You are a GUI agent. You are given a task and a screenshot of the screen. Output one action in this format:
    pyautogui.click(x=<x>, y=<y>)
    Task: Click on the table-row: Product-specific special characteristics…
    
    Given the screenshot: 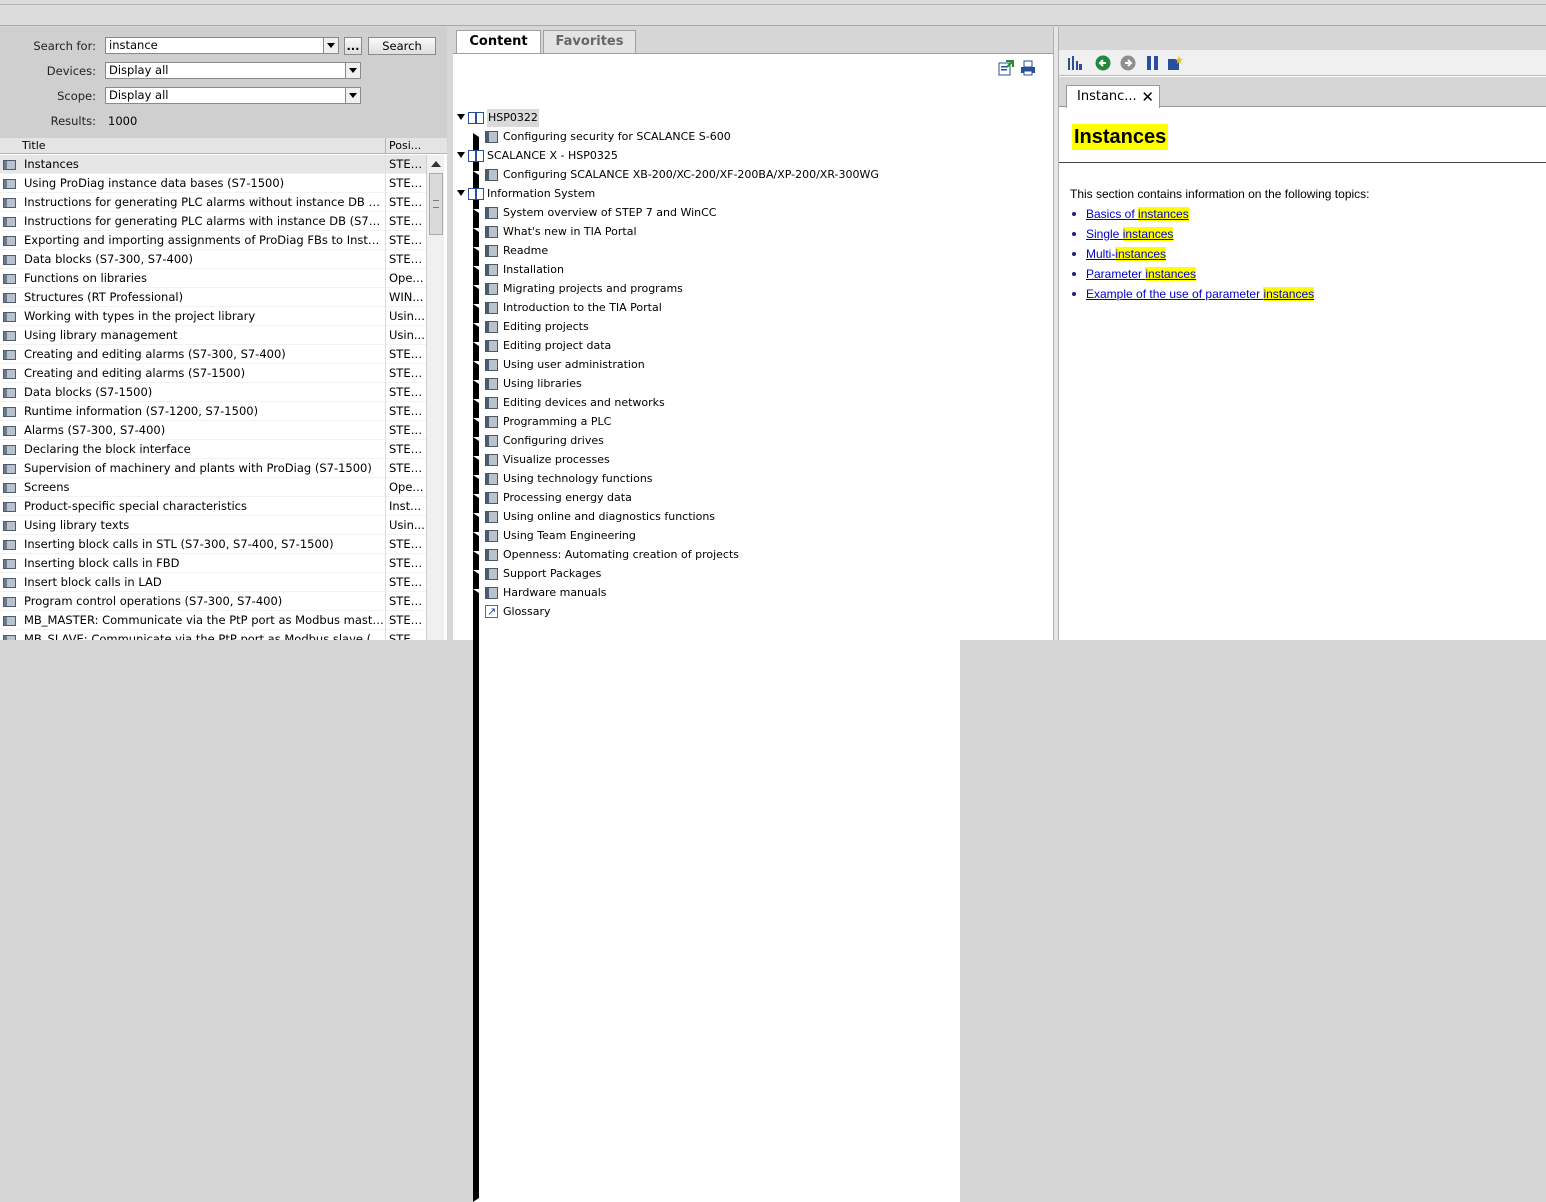 What is the action you would take?
    pyautogui.click(x=213, y=506)
    